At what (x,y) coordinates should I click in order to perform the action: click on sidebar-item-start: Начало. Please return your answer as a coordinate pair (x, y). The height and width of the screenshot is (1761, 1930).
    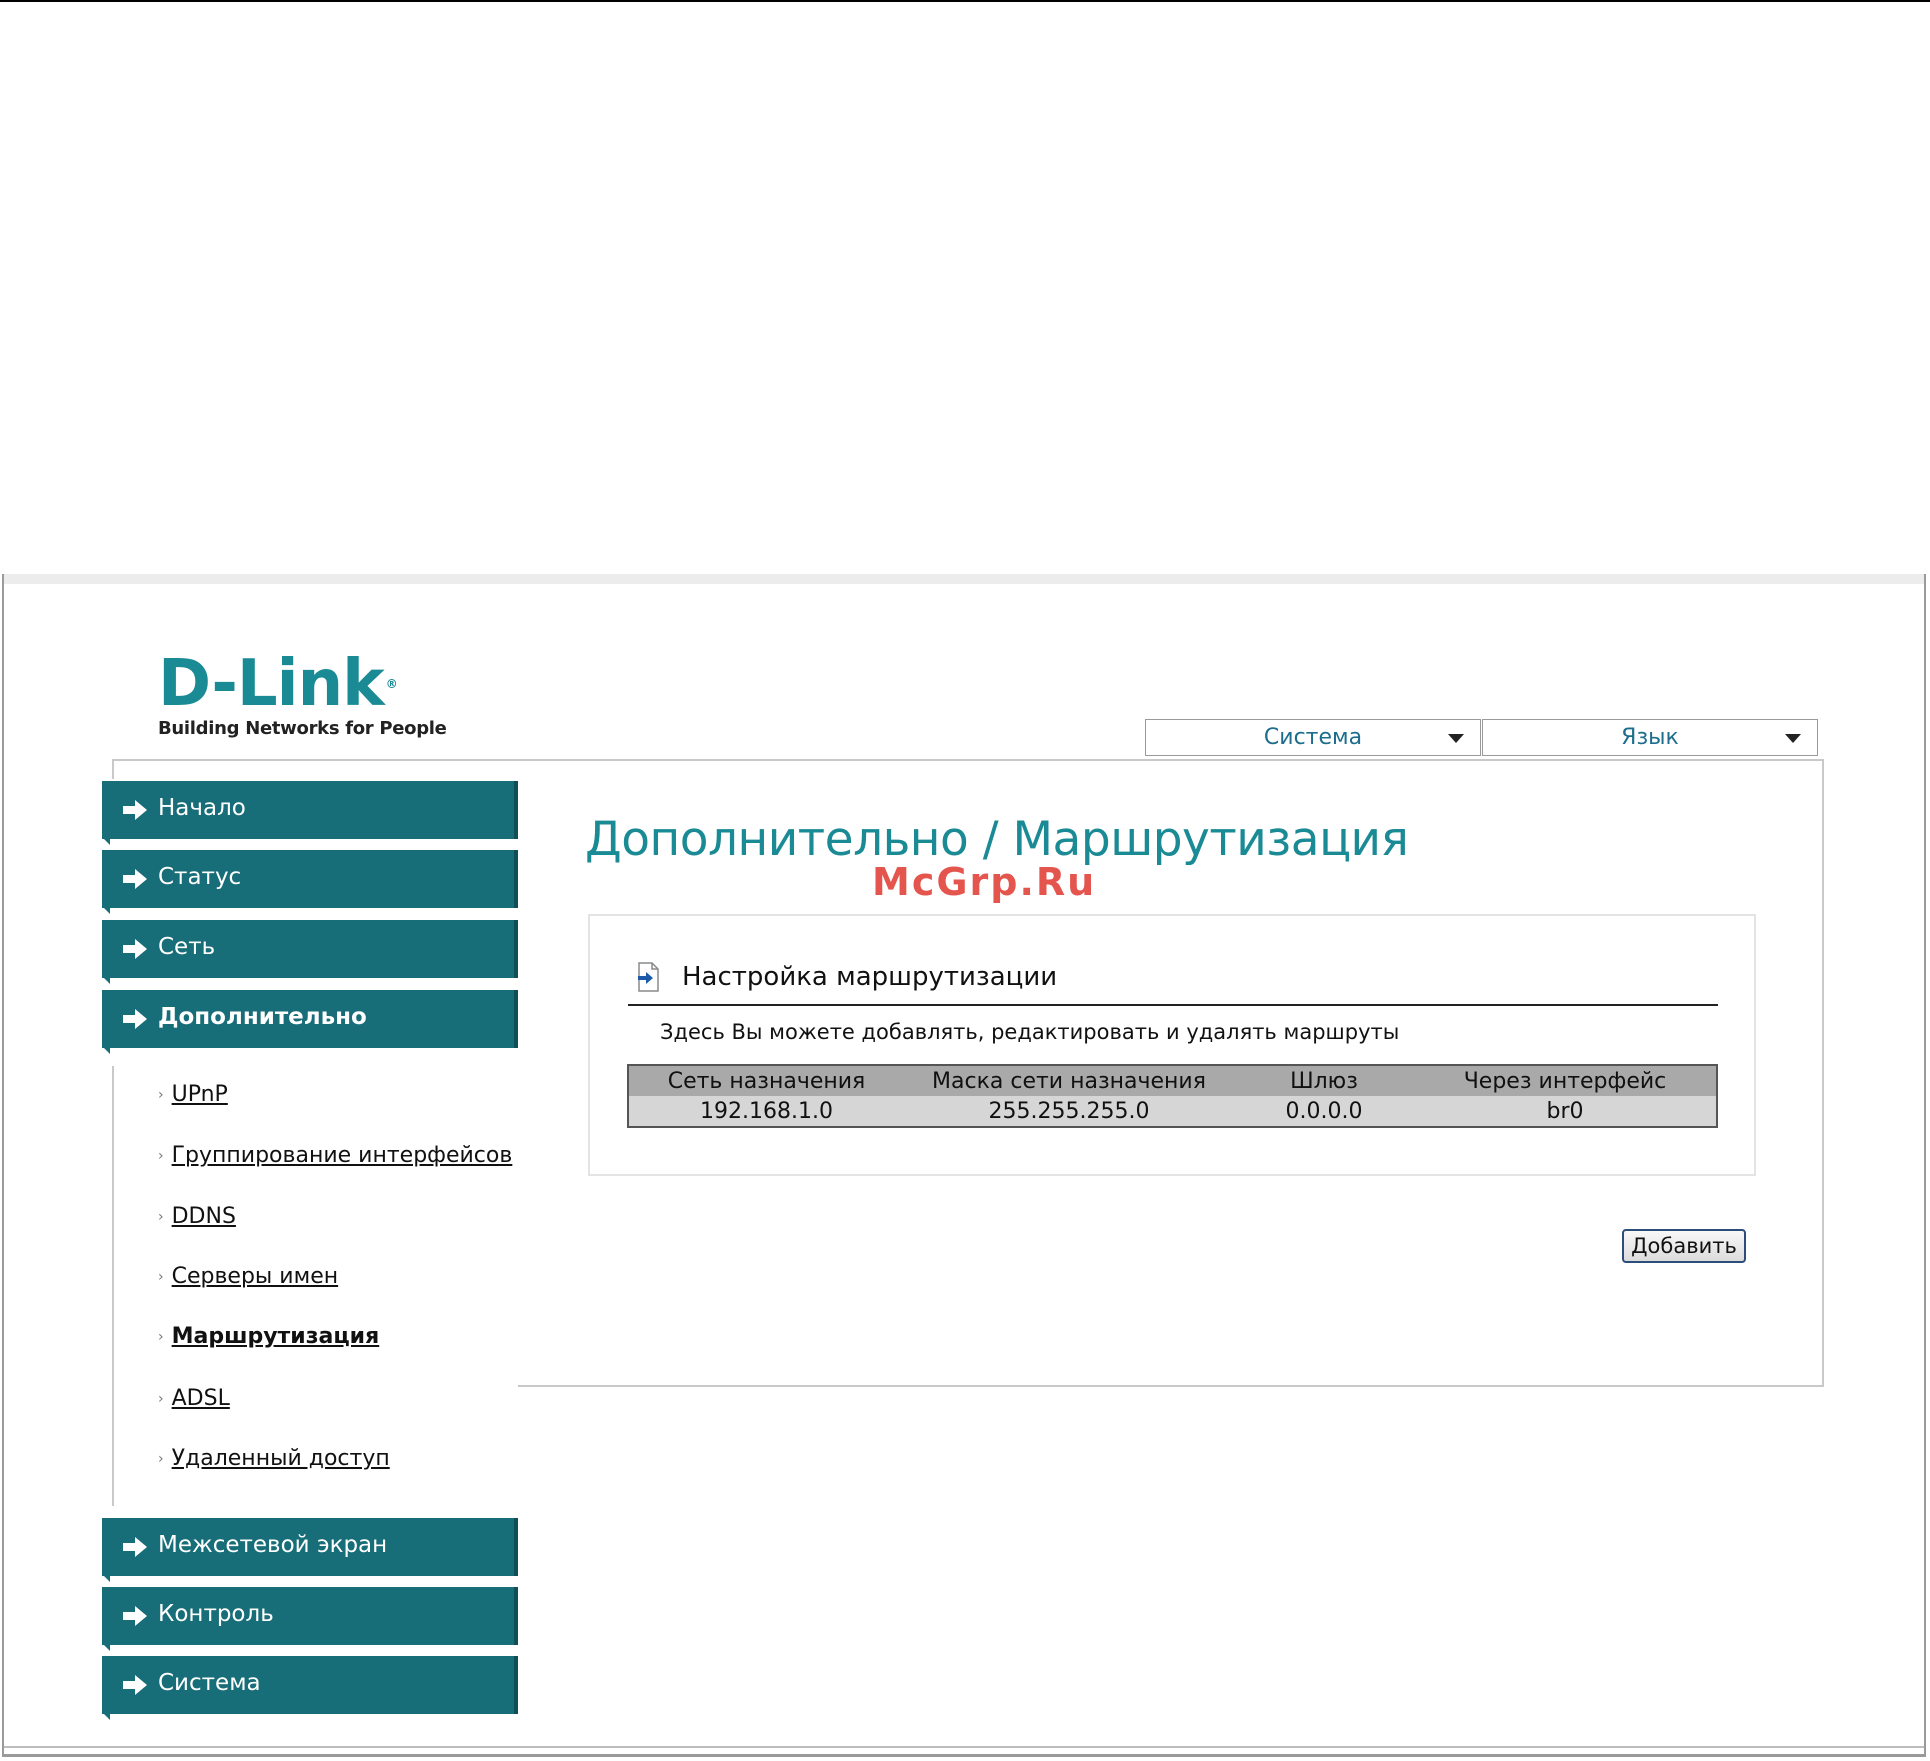
    Looking at the image, I should click on (310, 813).